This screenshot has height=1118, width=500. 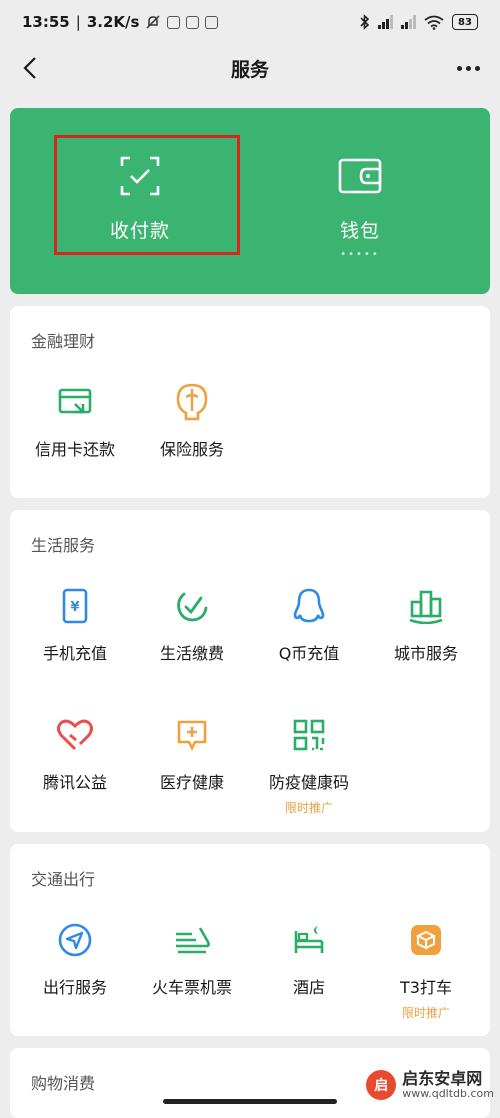 I want to click on charity-icon, so click(x=75, y=735).